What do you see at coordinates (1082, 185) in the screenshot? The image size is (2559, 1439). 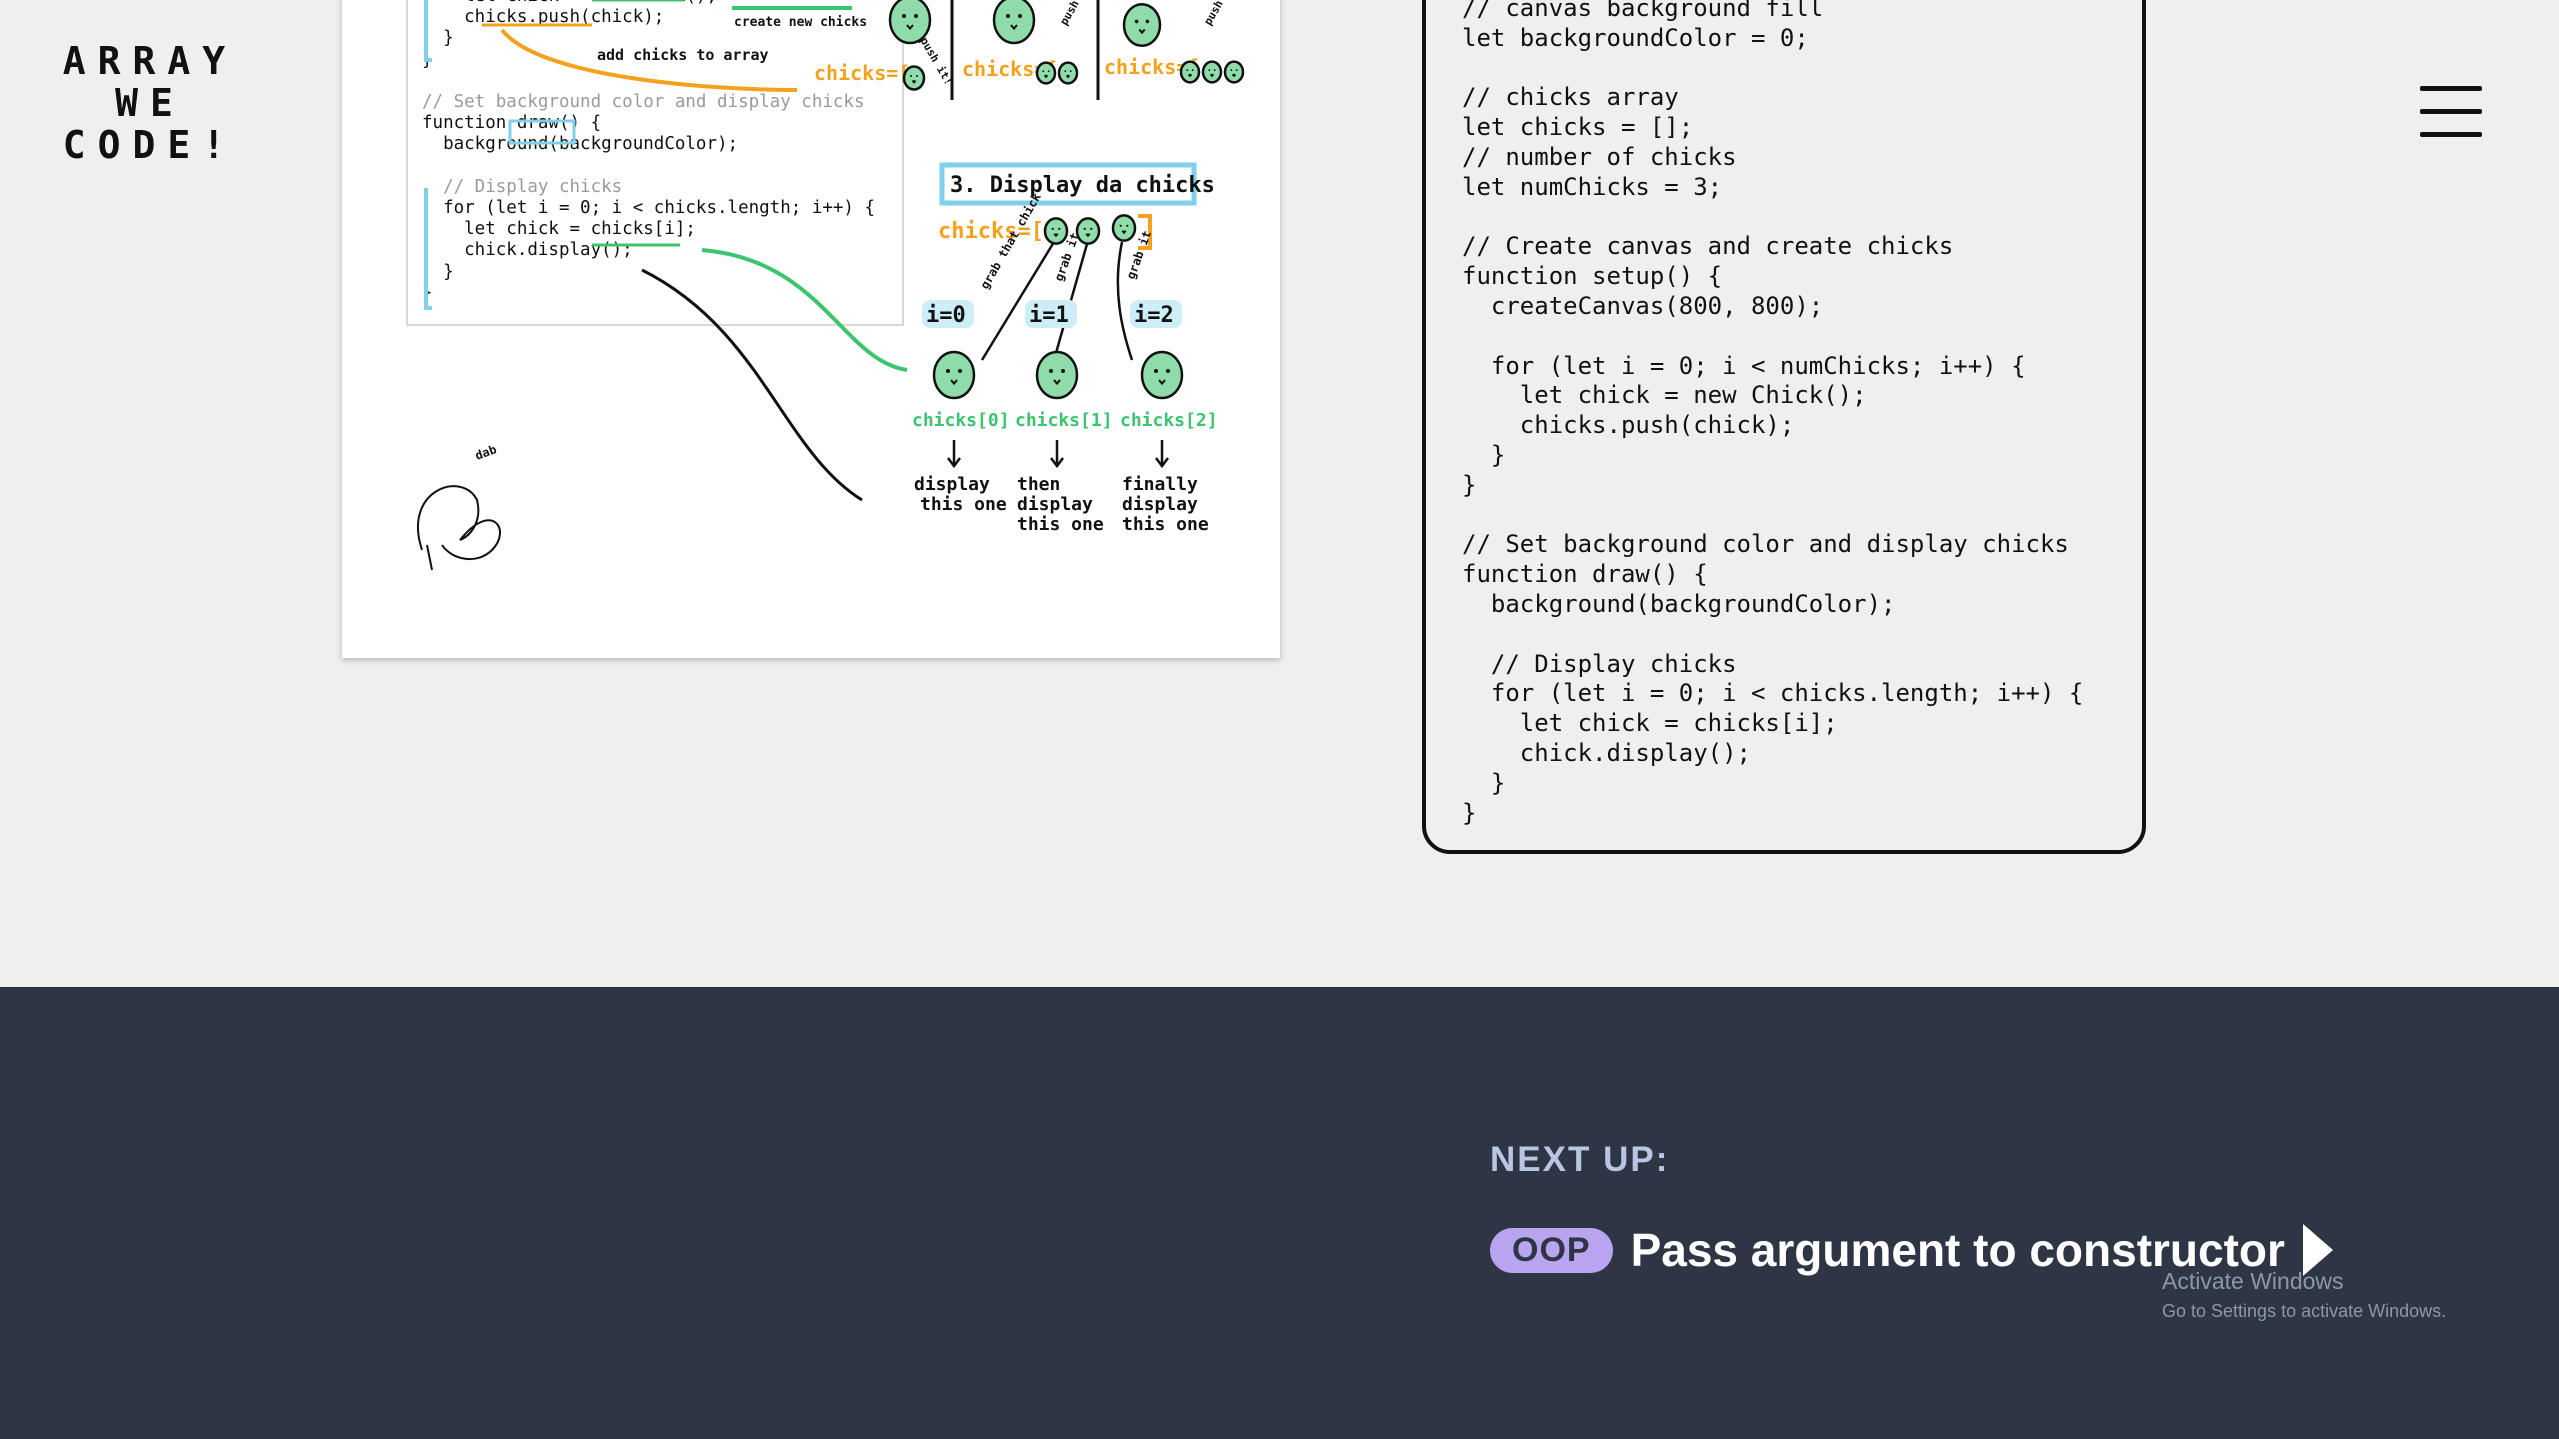 I see `section-title: 3. Display da chicks` at bounding box center [1082, 185].